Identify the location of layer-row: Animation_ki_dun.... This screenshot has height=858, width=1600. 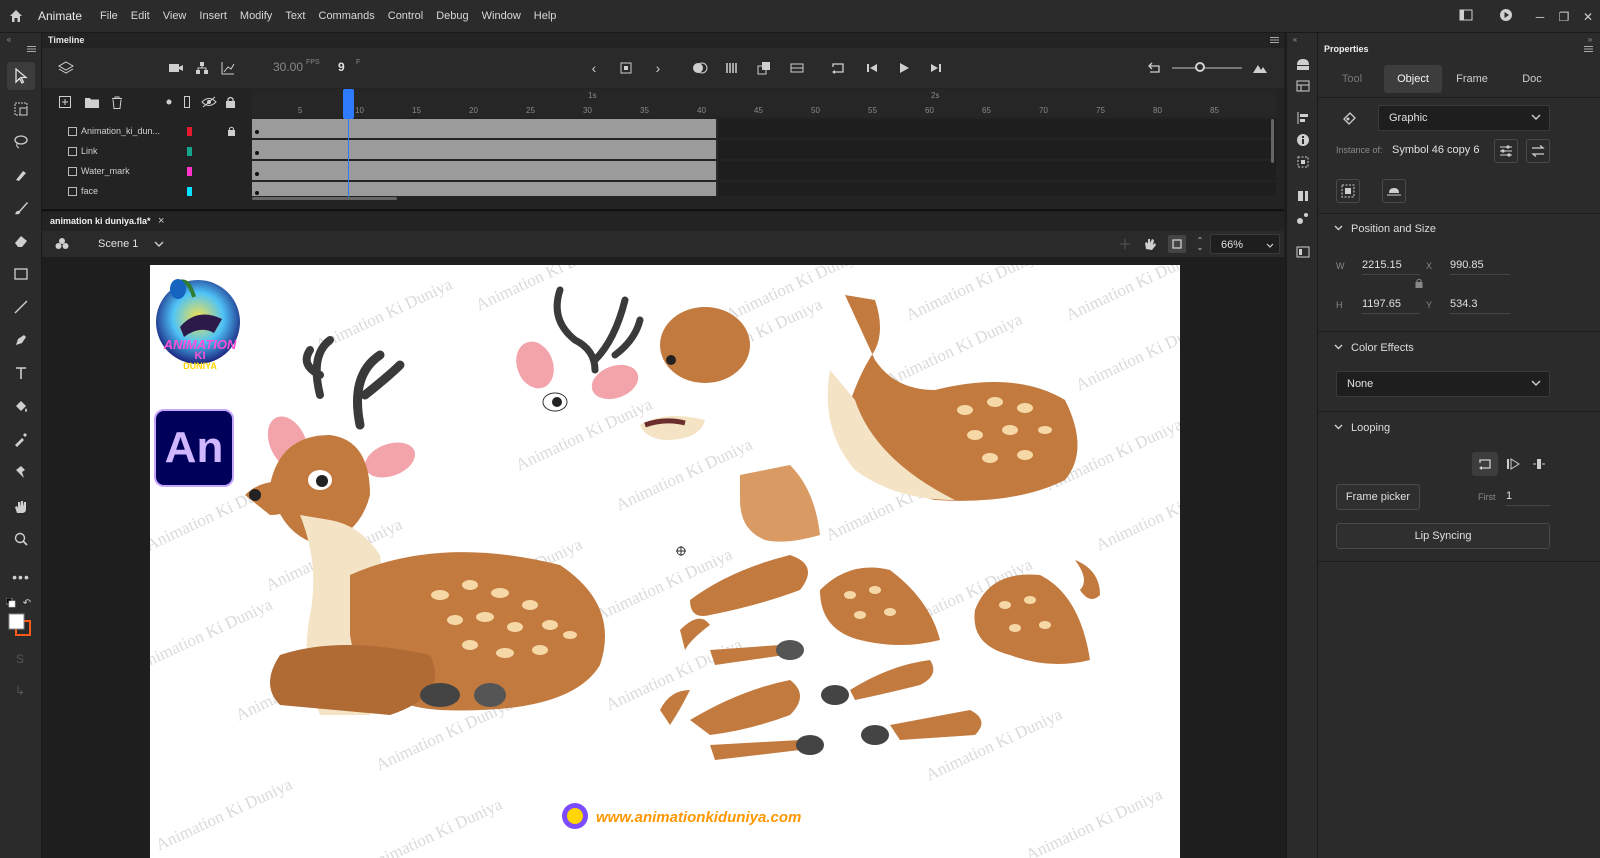
(147, 131).